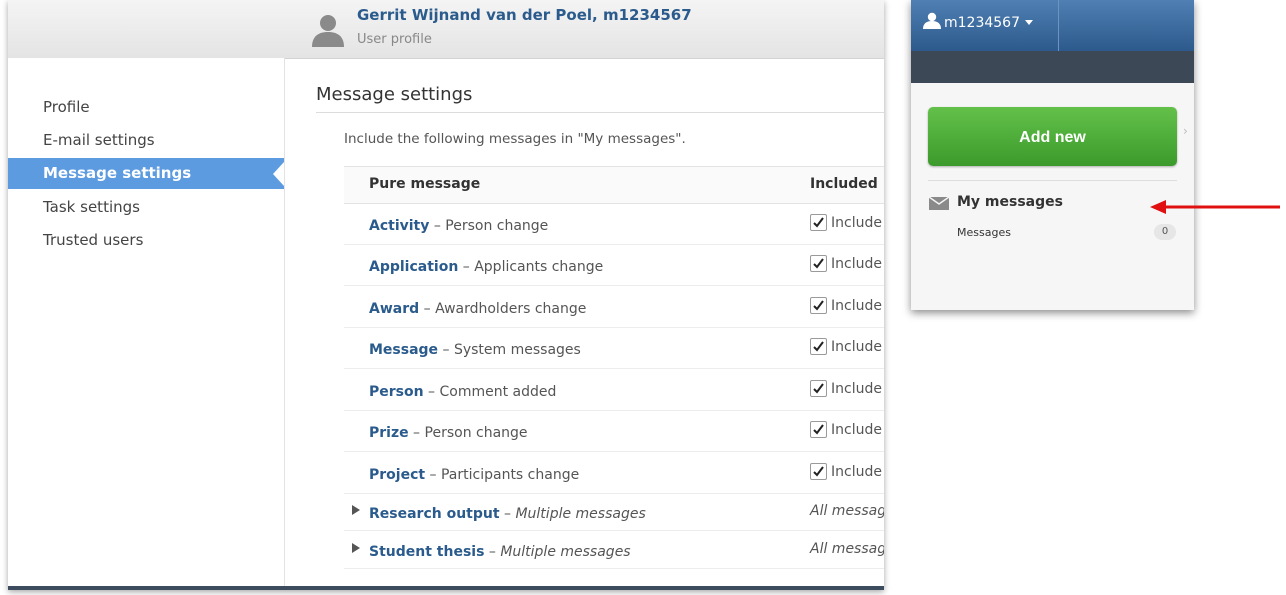  I want to click on table-row: Activity – Person change Include, so click(614, 224).